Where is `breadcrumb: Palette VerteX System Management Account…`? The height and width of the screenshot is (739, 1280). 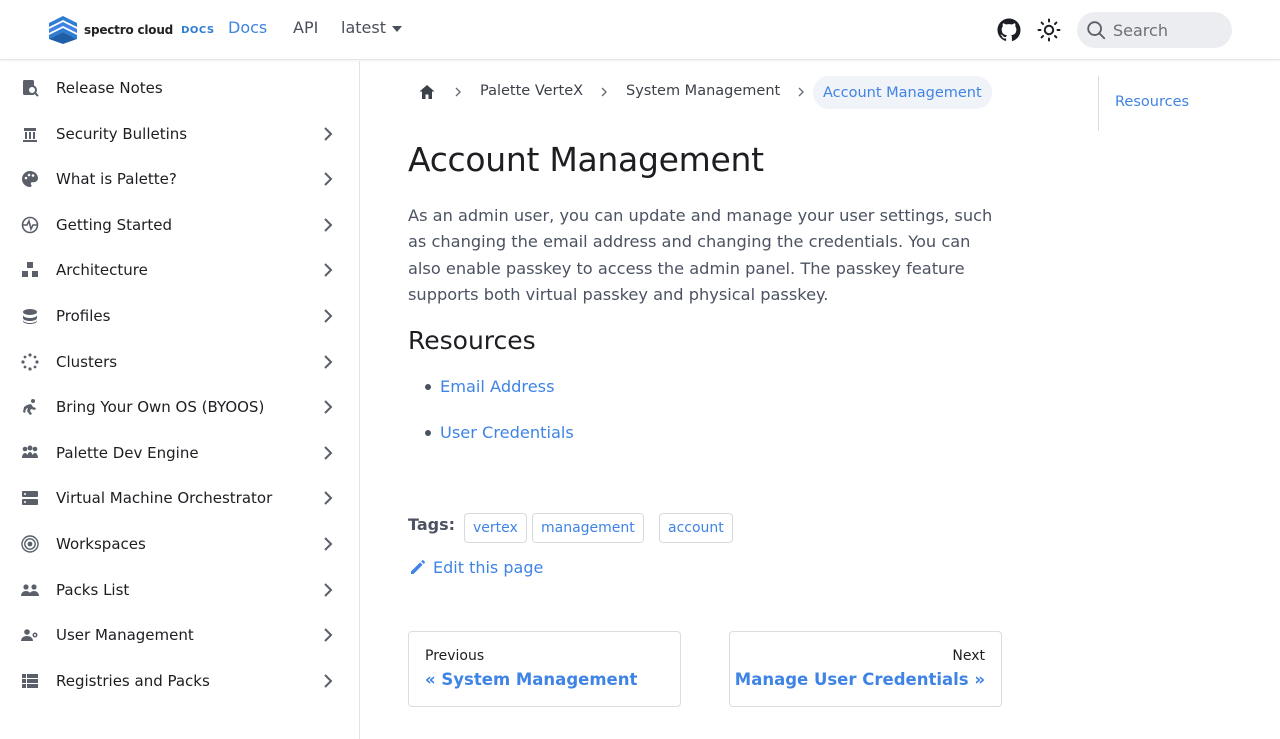 breadcrumb: Palette VerteX System Management Account… is located at coordinates (708, 92).